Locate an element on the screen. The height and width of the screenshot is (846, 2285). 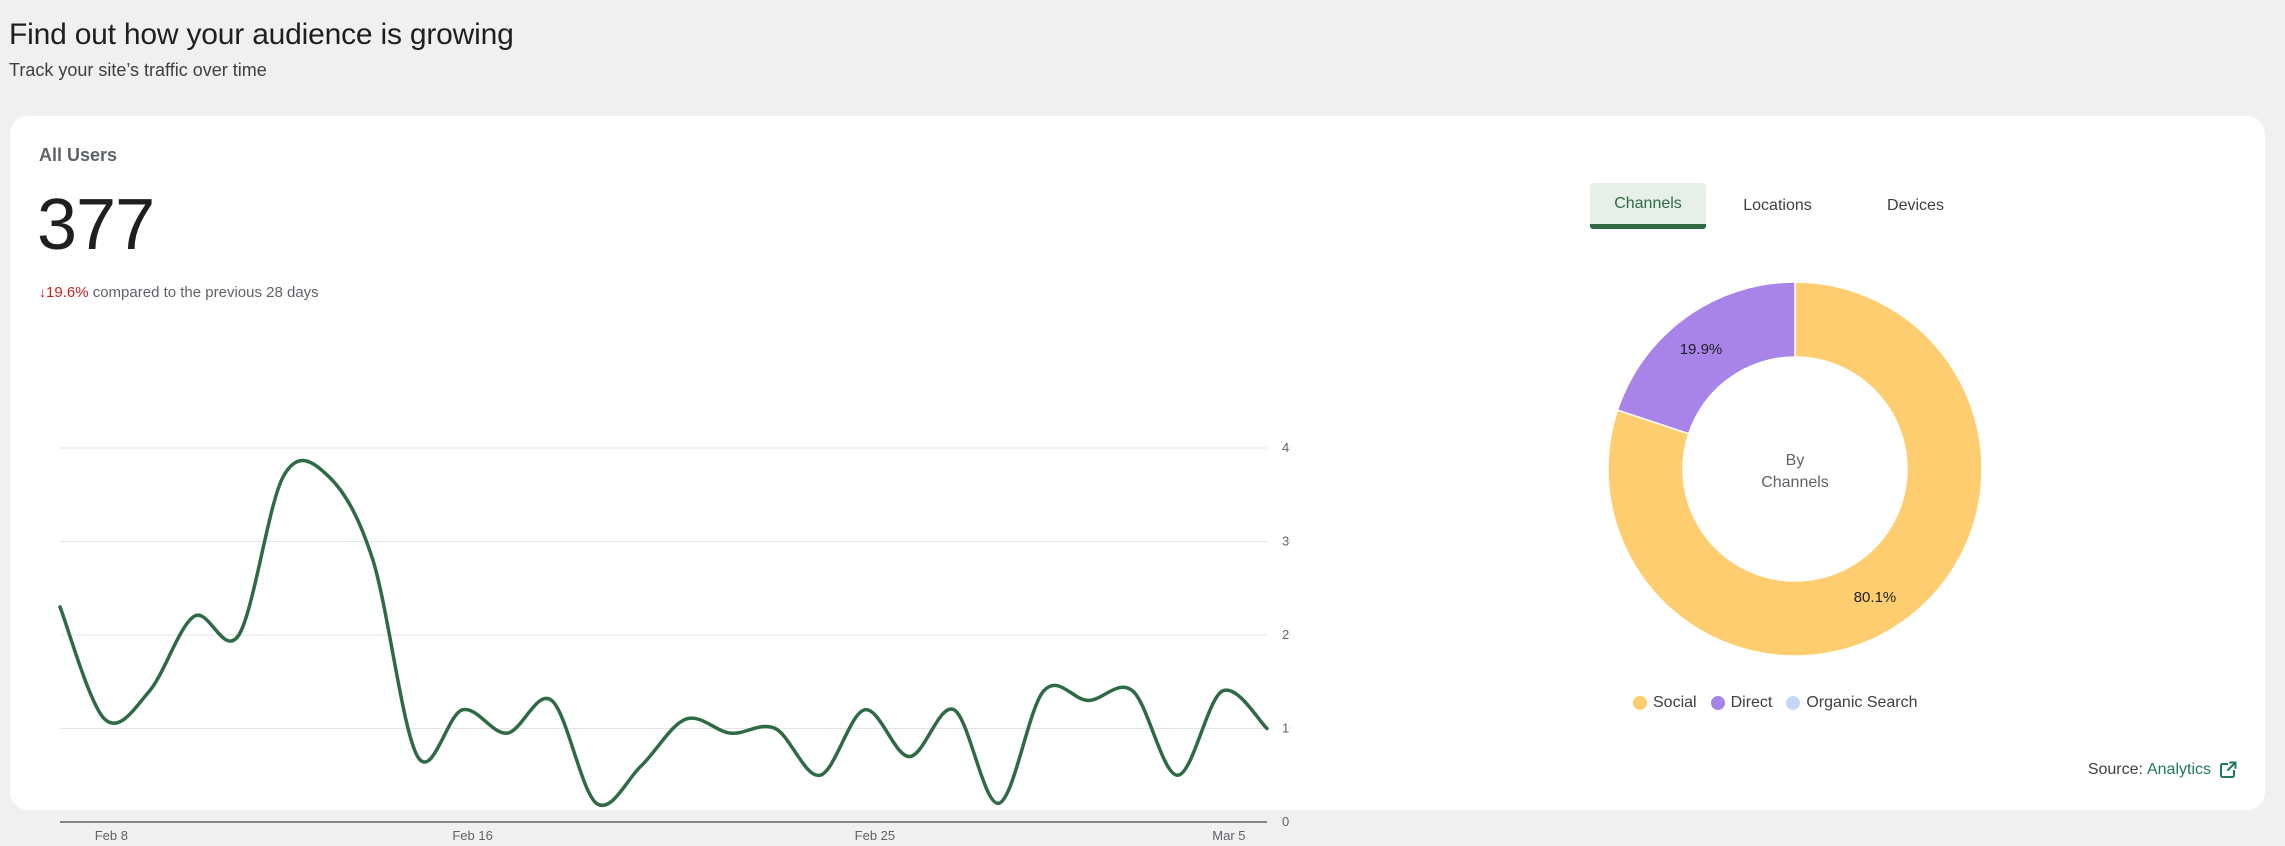
slice-label: 19.9% is located at coordinates (1701, 349).